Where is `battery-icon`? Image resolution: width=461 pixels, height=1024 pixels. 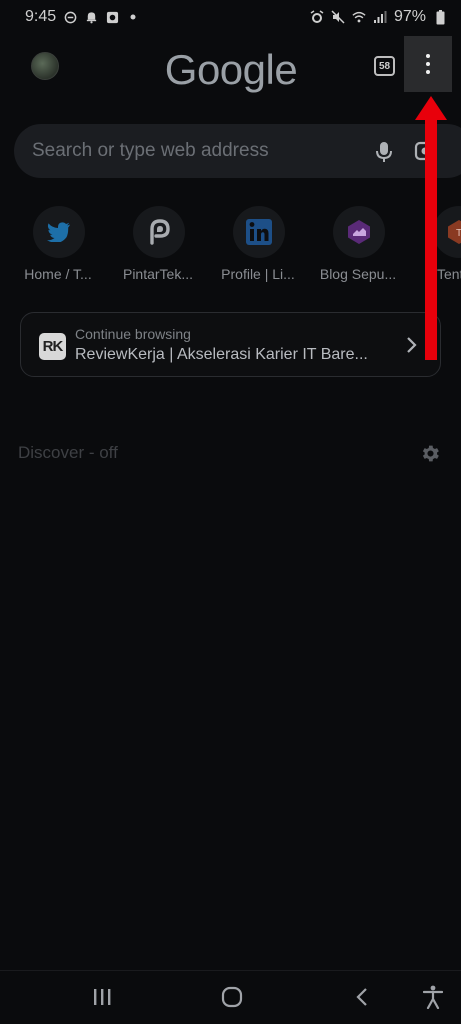 battery-icon is located at coordinates (440, 16).